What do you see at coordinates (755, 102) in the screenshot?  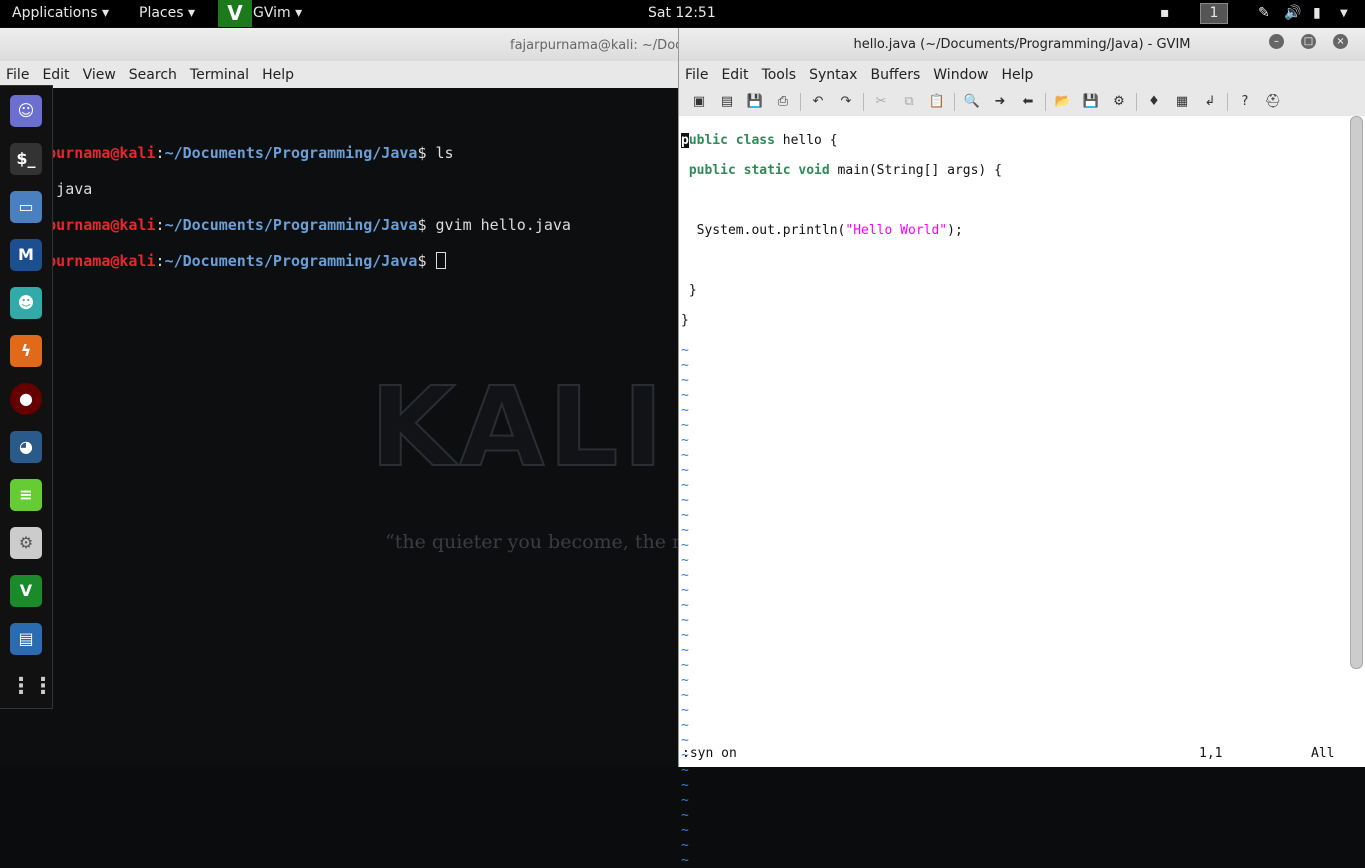 I see `save-icon: 💾` at bounding box center [755, 102].